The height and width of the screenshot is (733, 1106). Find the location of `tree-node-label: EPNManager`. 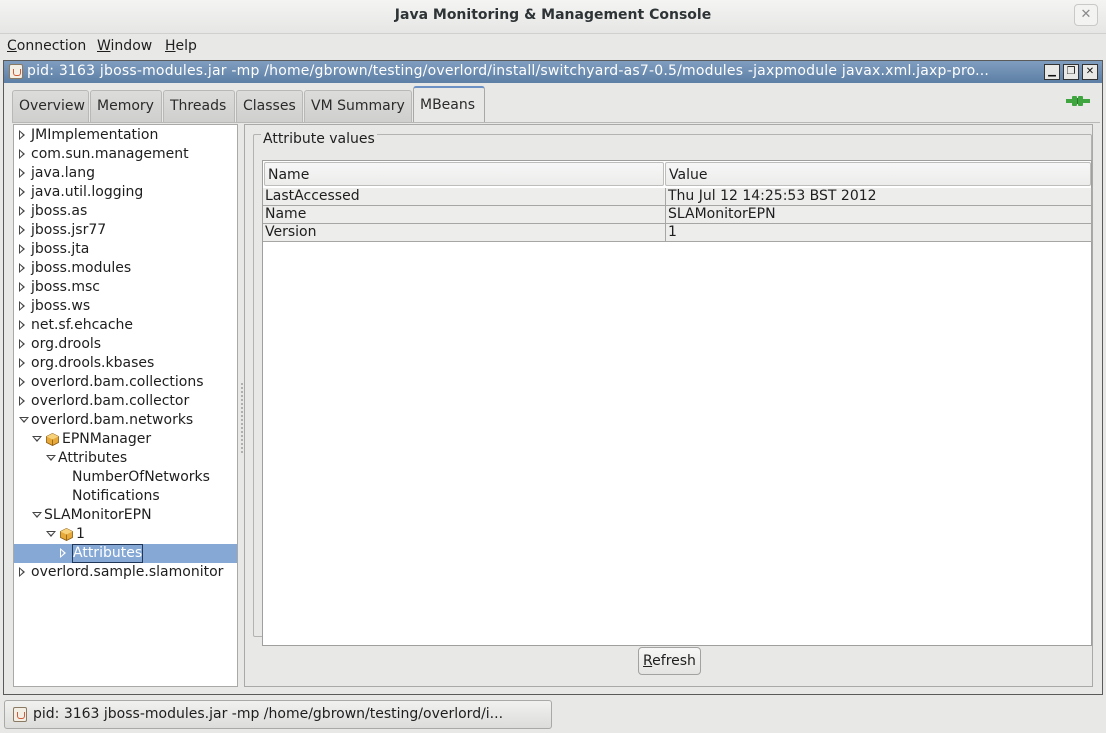

tree-node-label: EPNManager is located at coordinates (107, 439).